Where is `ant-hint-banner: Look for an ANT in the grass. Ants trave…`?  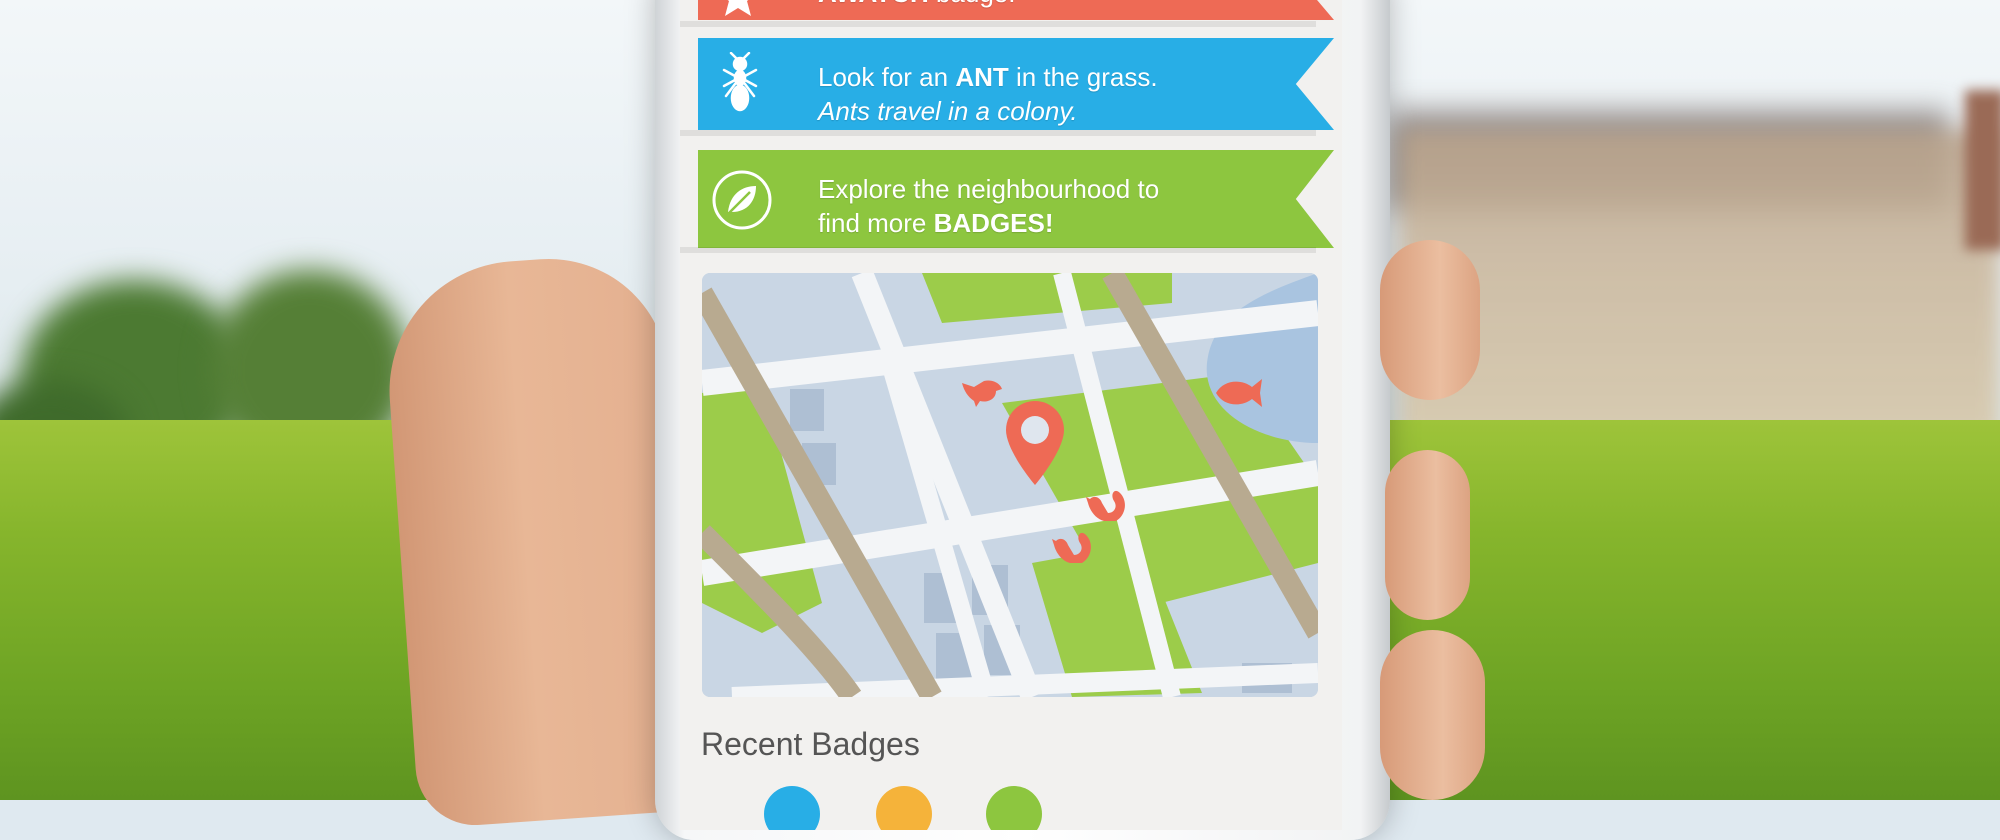 ant-hint-banner: Look for an ANT in the grass. Ants trave… is located at coordinates (1016, 84).